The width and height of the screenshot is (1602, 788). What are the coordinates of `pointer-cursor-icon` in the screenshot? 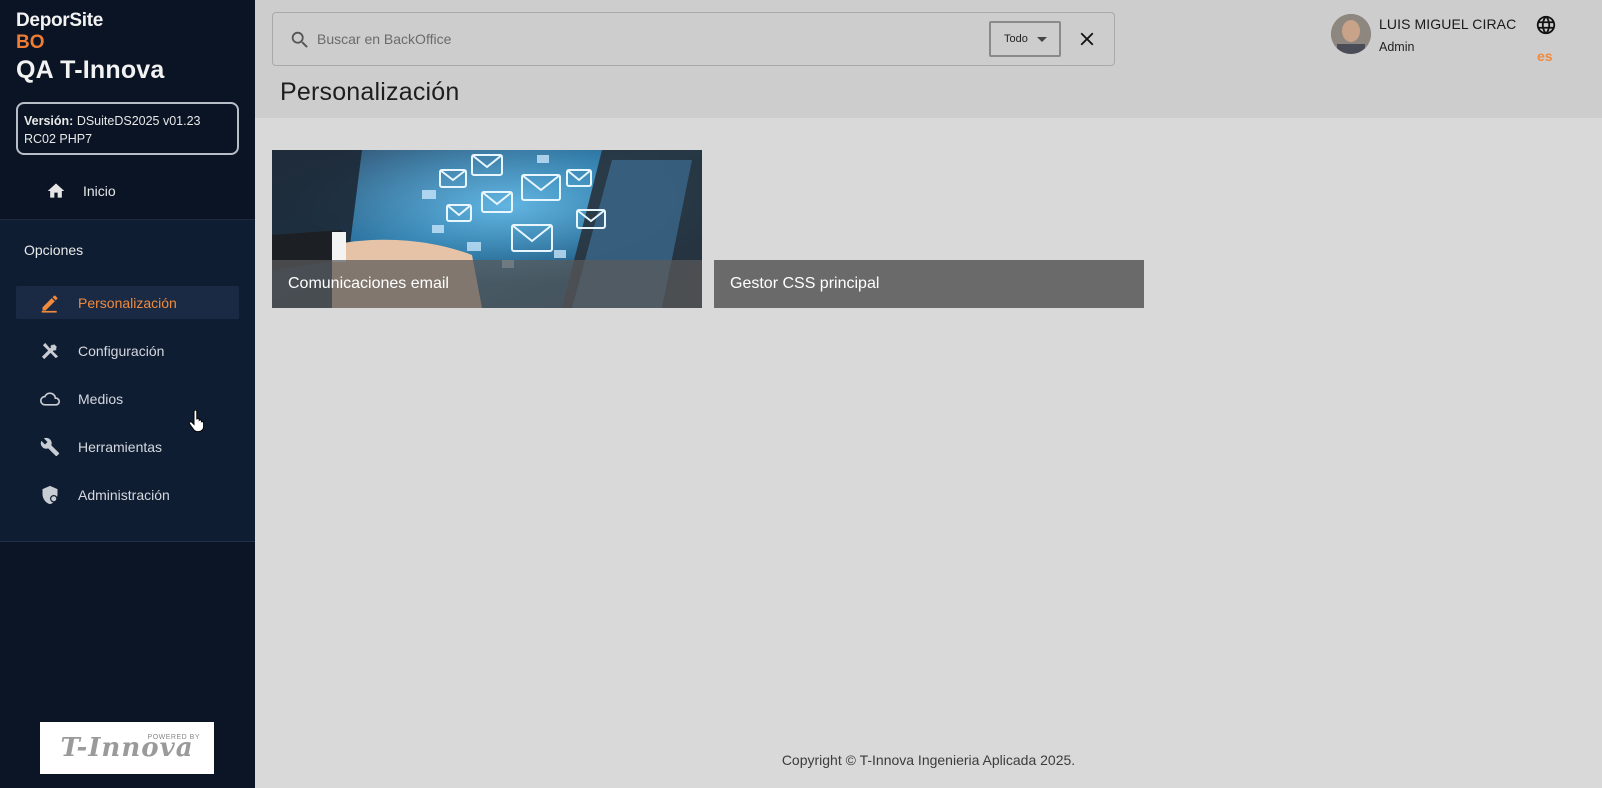 It's located at (196, 421).